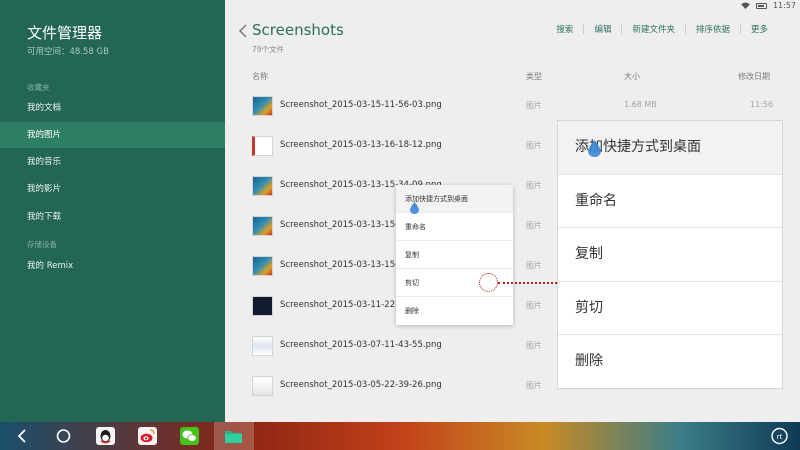 This screenshot has height=450, width=800. Describe the element at coordinates (233, 436) in the screenshot. I see `file-manager-icon` at that location.